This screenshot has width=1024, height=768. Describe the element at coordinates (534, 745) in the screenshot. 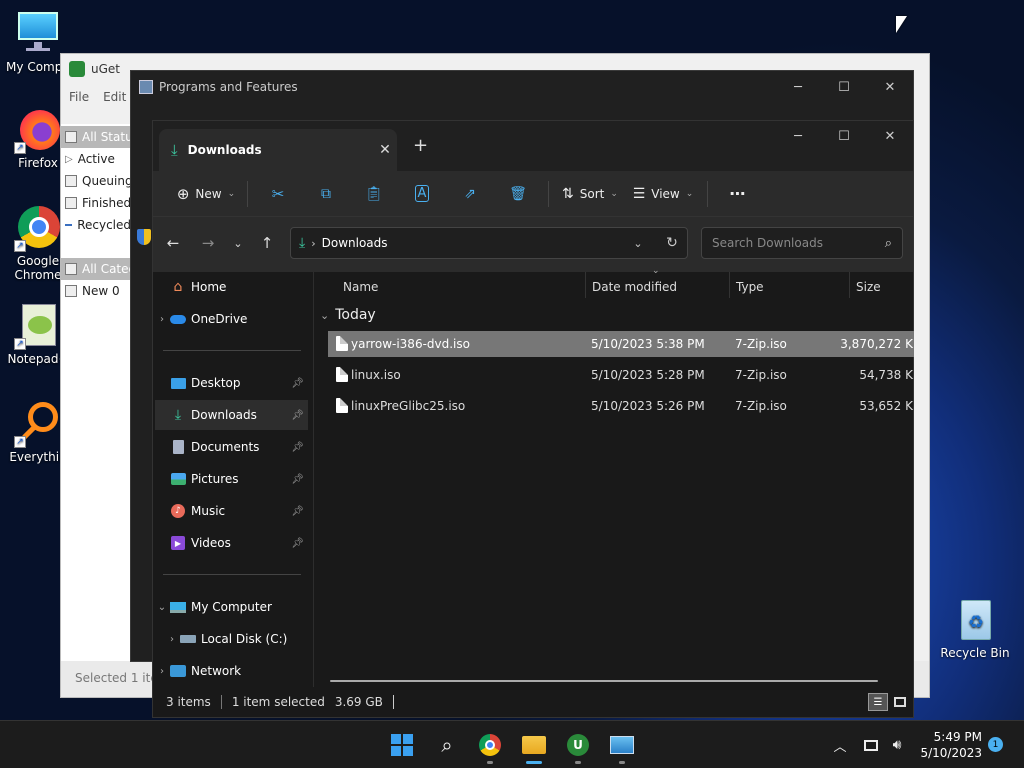

I see `folder-icon` at that location.